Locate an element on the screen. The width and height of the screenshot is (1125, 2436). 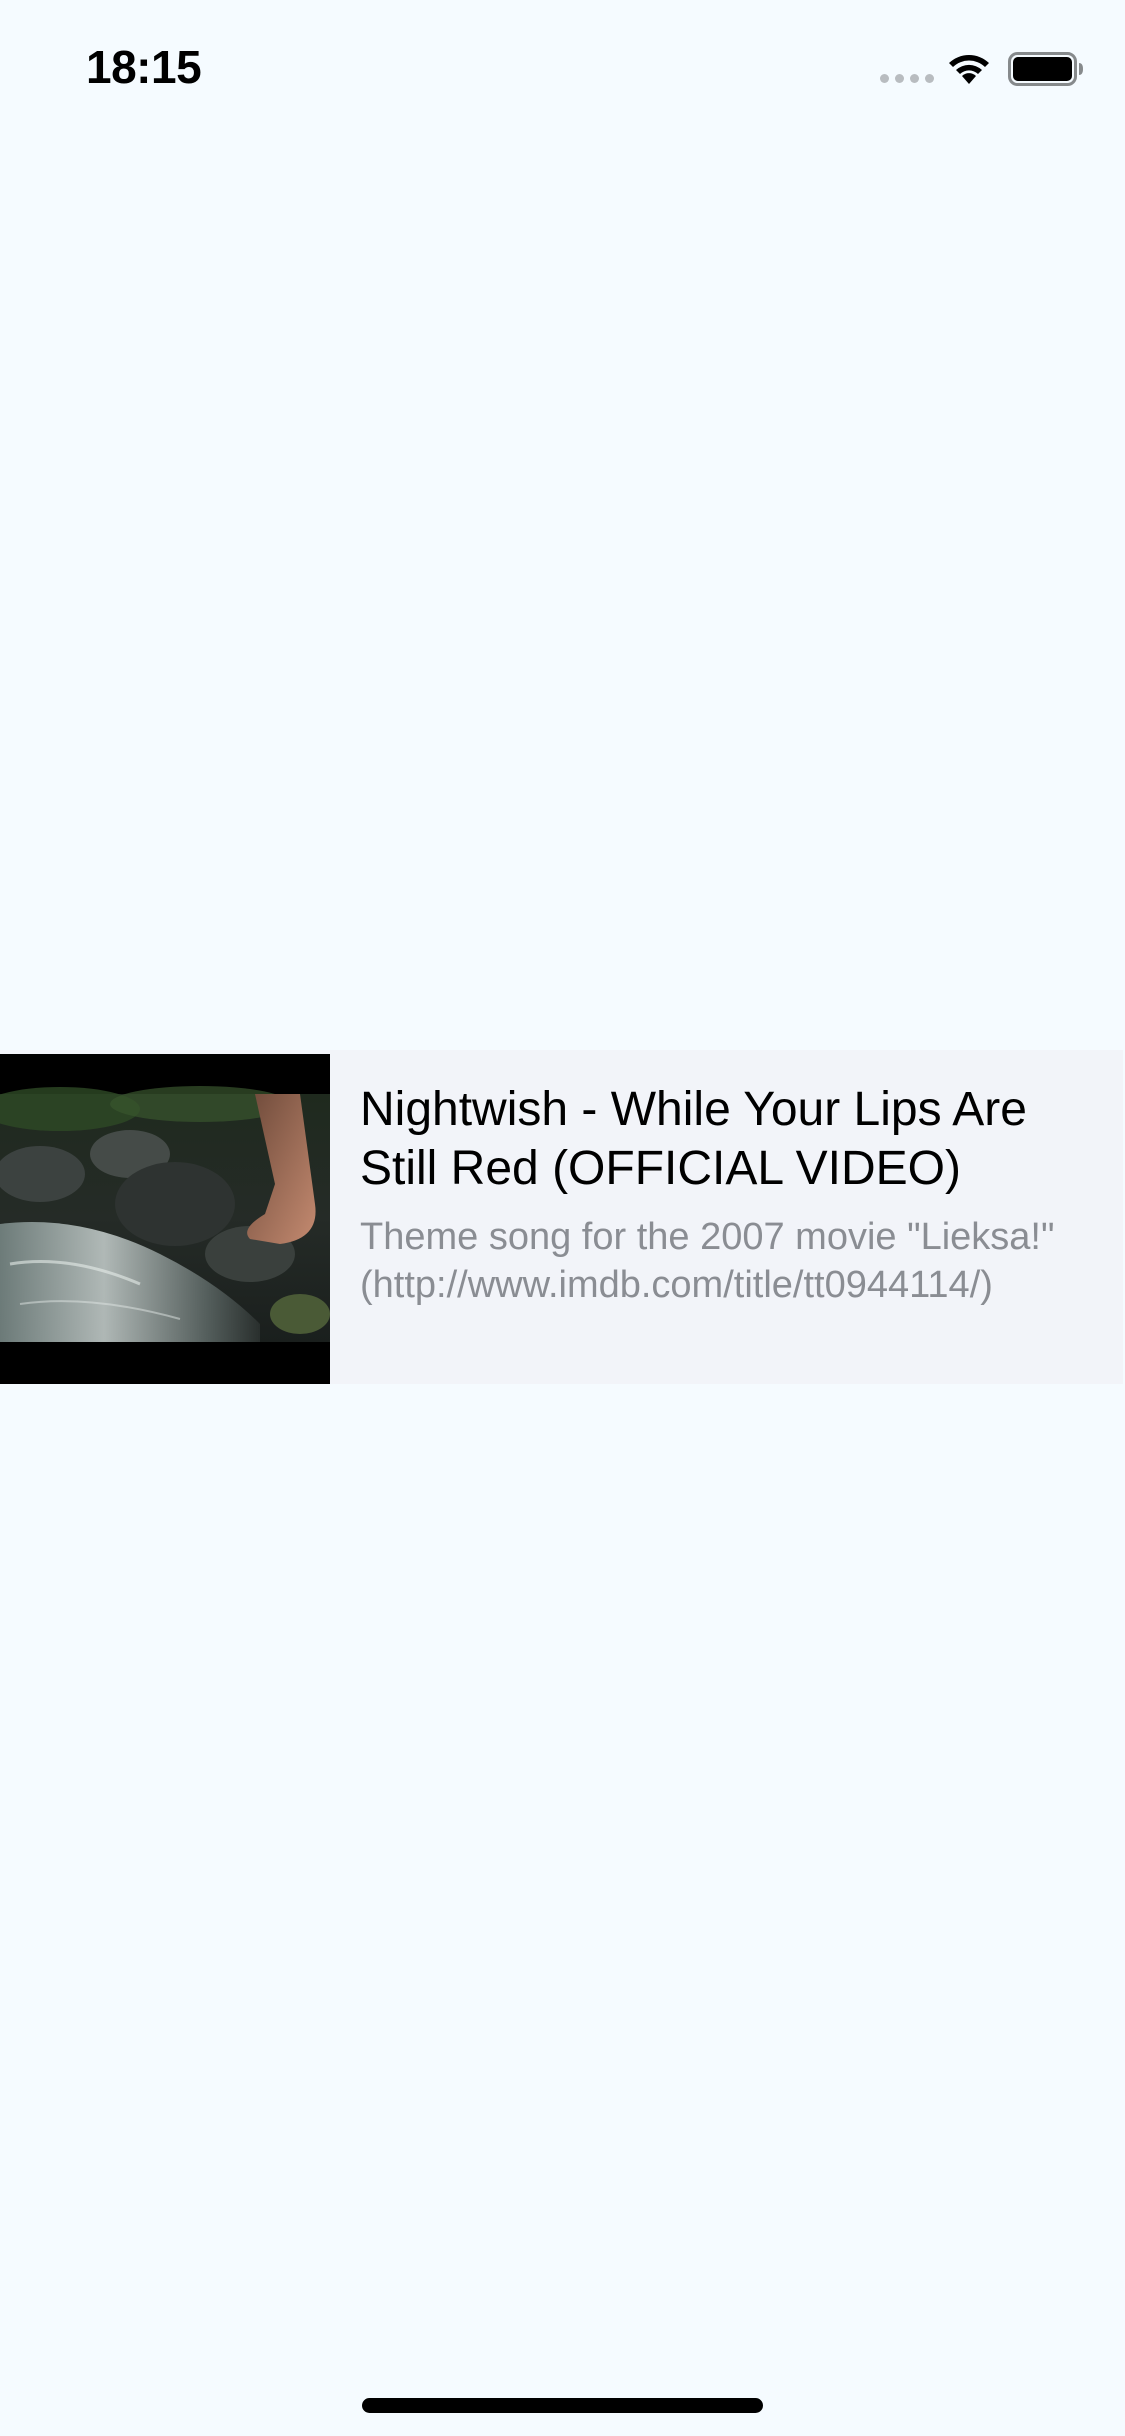
video-thumbnail is located at coordinates (165, 1219).